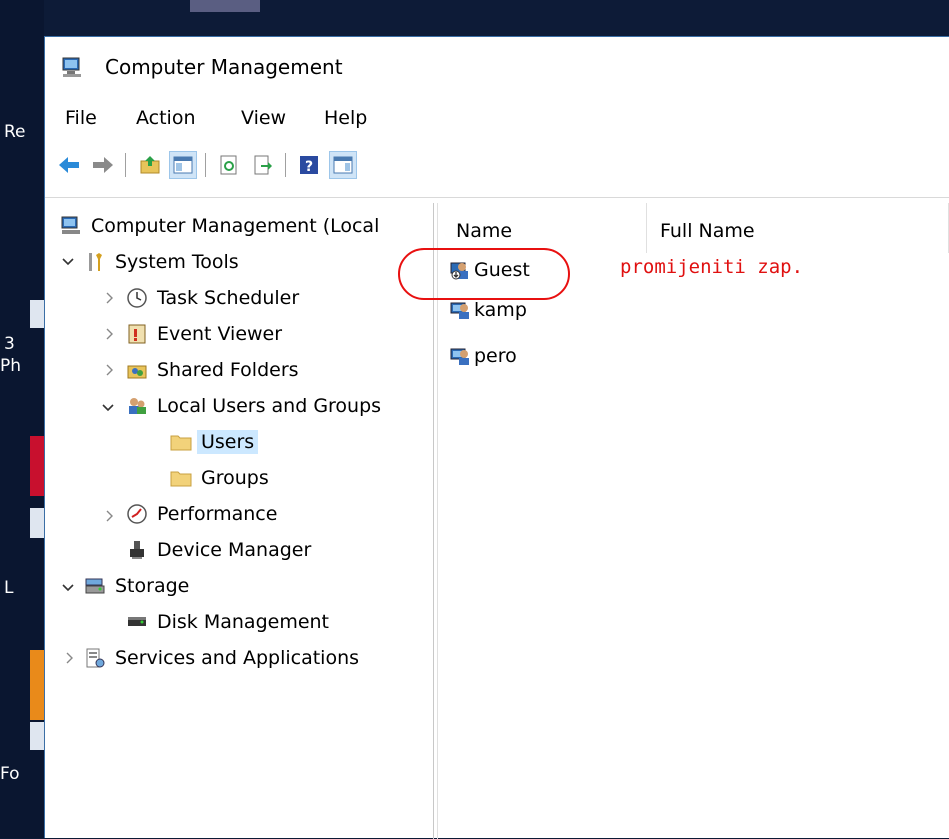 The image size is (949, 839). What do you see at coordinates (95, 658) in the screenshot?
I see `services-icon` at bounding box center [95, 658].